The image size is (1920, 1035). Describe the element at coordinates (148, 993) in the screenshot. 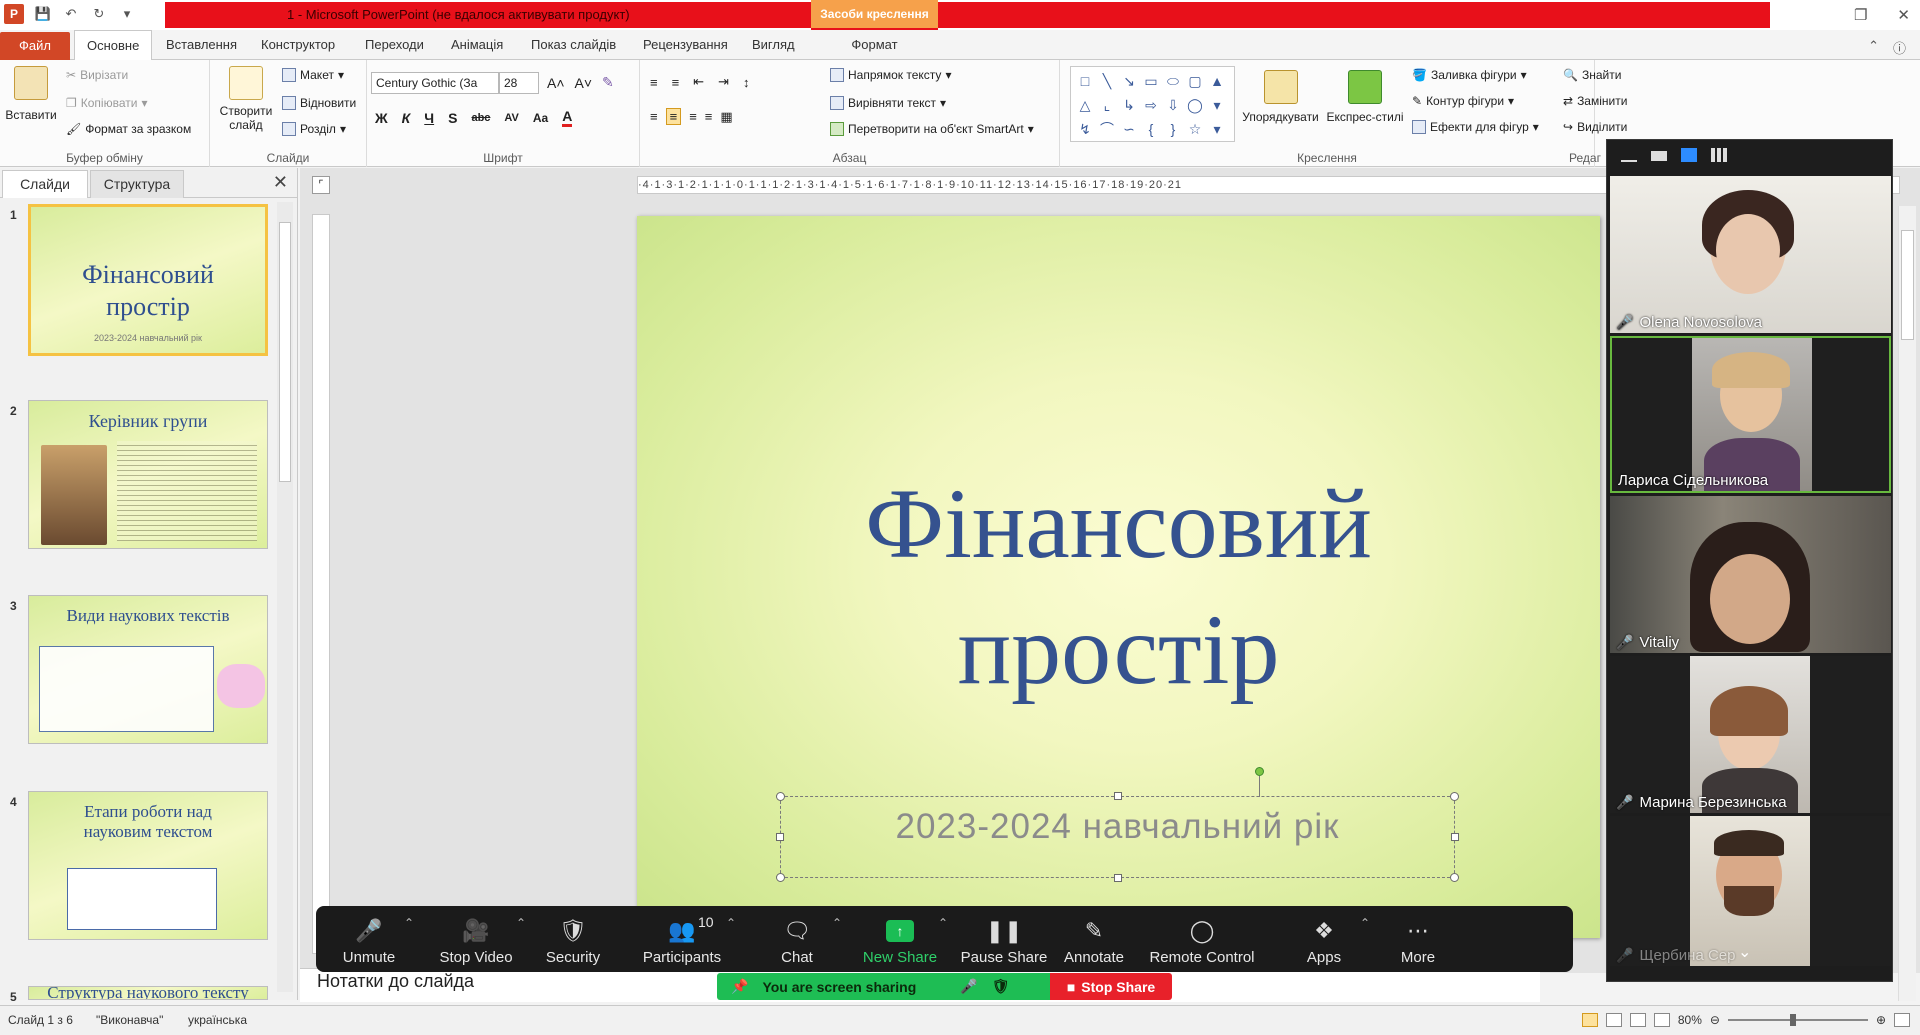

I see `slide-thumb-5: Структура наукового тексту` at that location.